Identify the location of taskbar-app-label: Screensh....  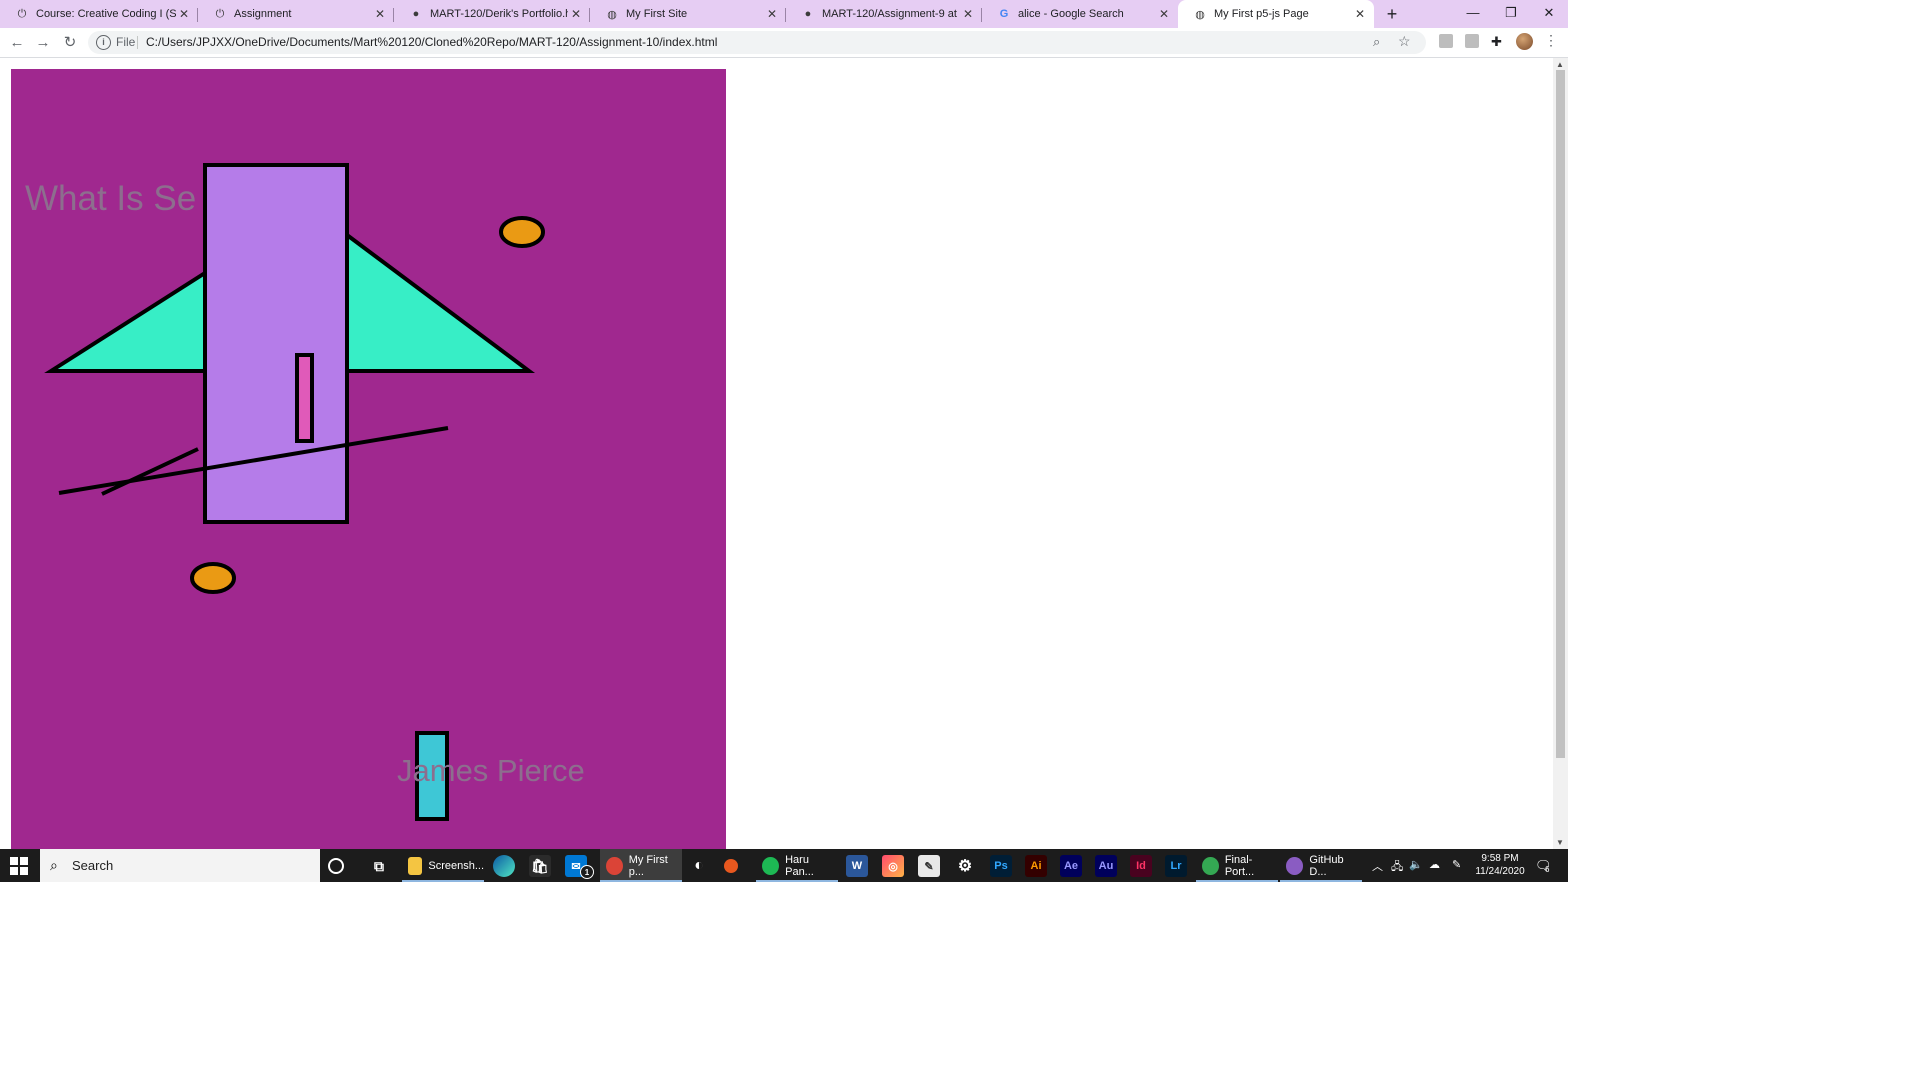
(456, 865).